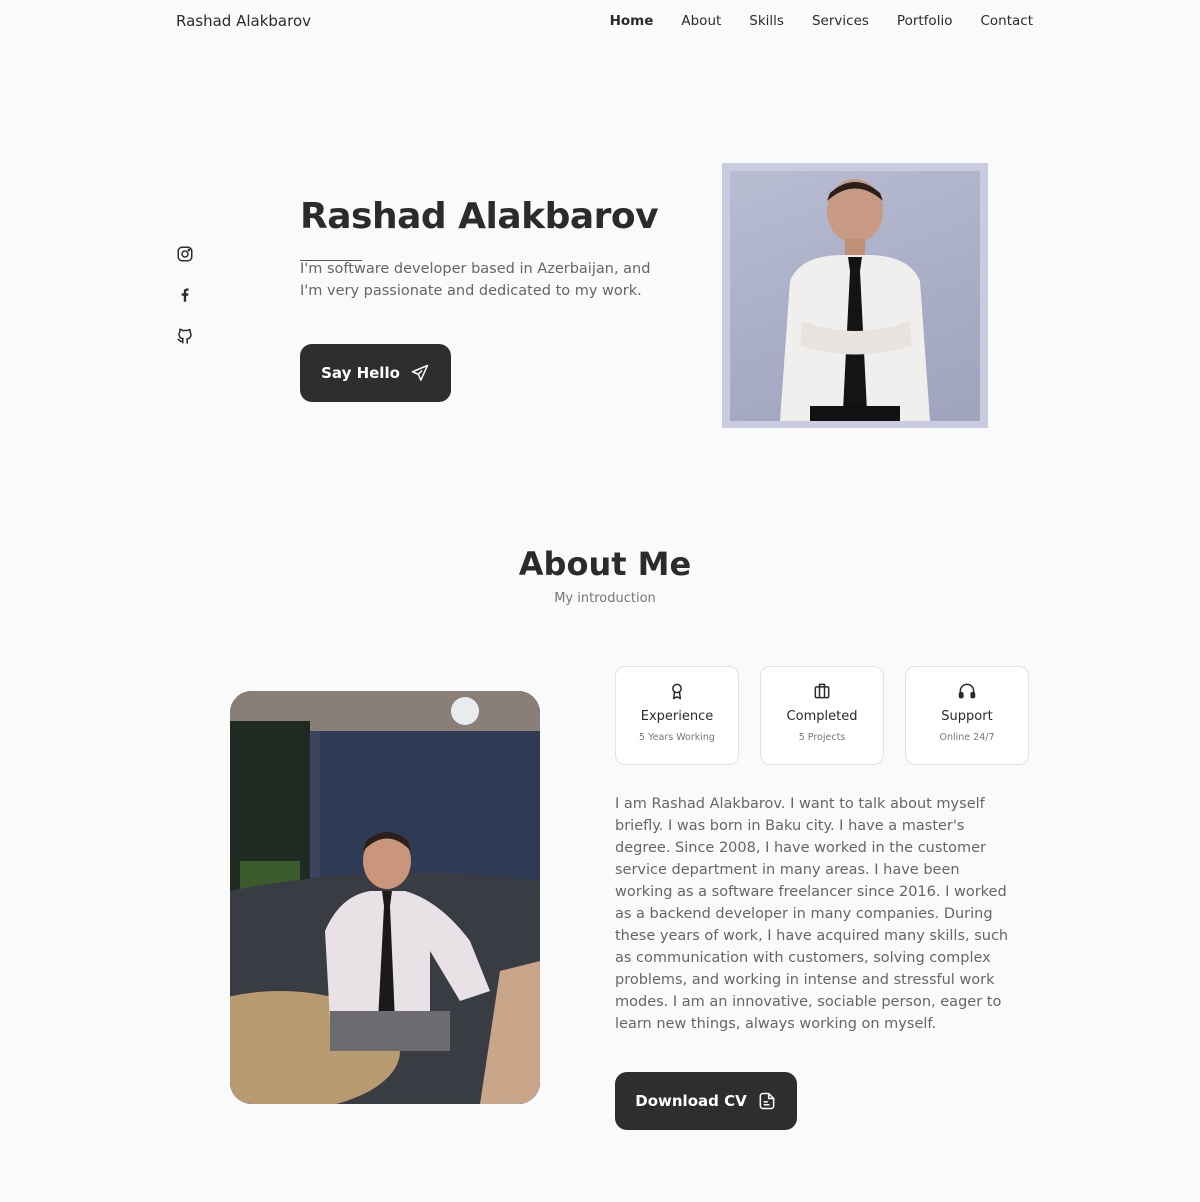 The width and height of the screenshot is (1200, 1202). What do you see at coordinates (767, 1101) in the screenshot?
I see `document-icon` at bounding box center [767, 1101].